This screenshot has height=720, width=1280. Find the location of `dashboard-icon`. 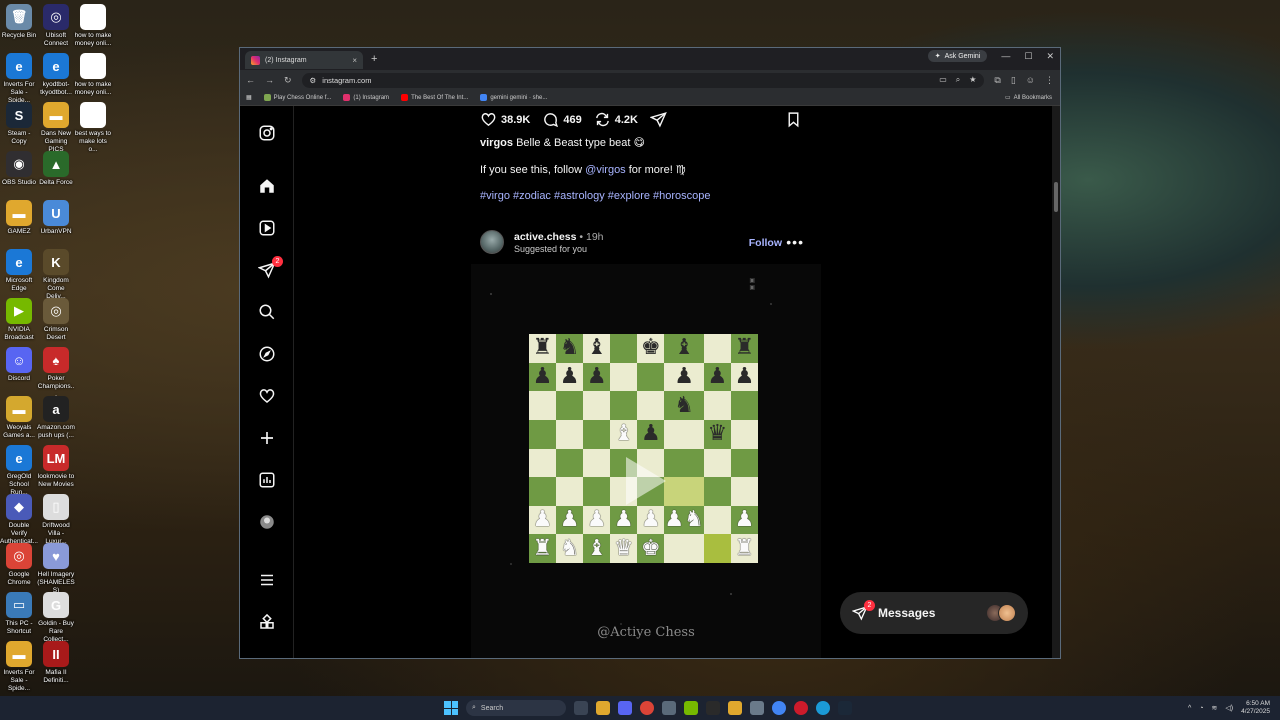

dashboard-icon is located at coordinates (267, 480).